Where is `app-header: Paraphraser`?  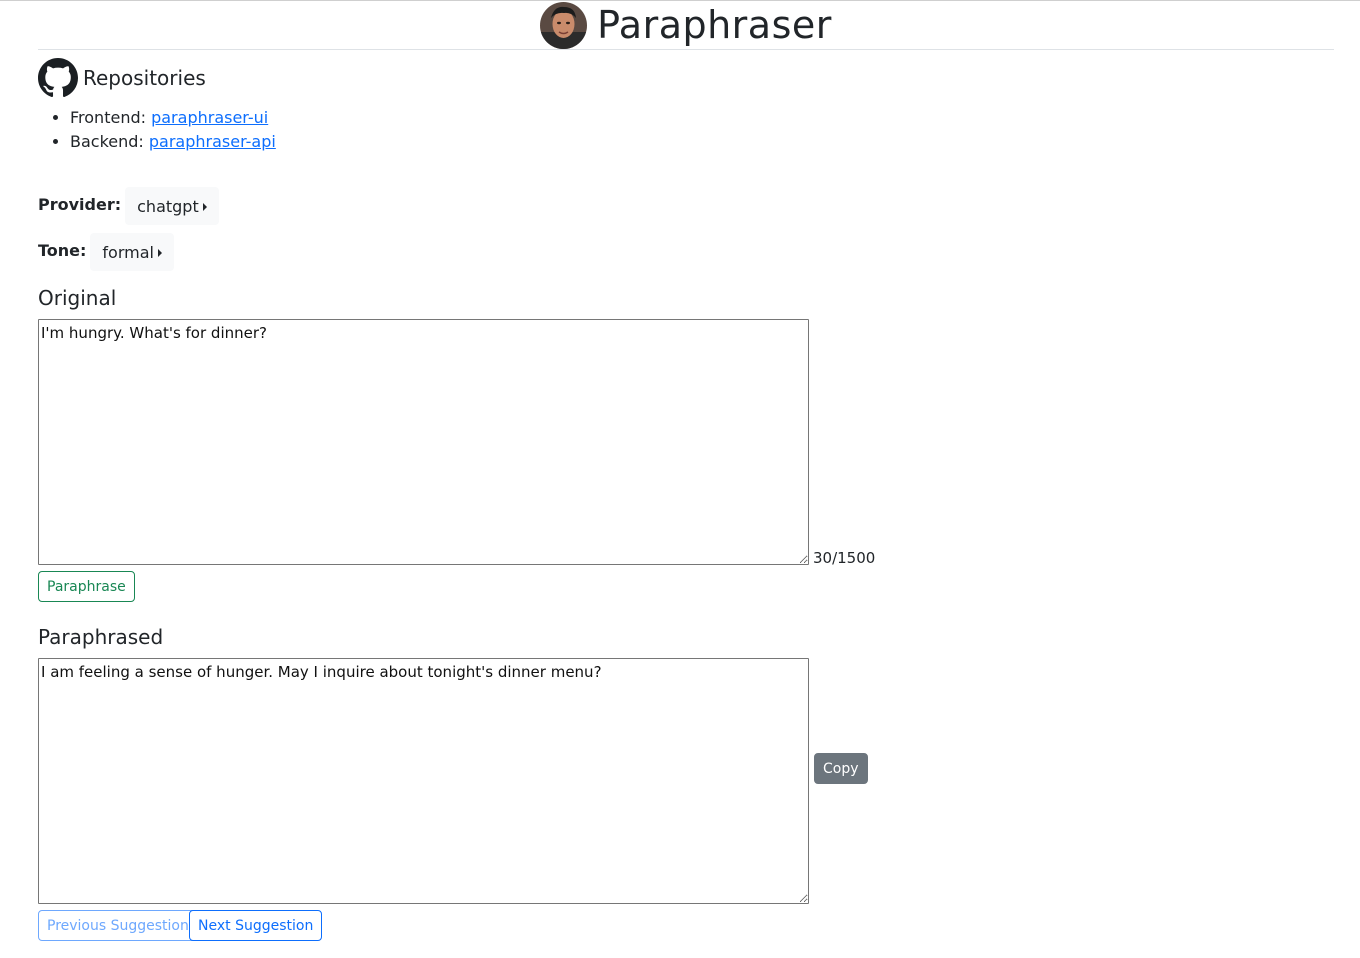
app-header: Paraphraser is located at coordinates (686, 25).